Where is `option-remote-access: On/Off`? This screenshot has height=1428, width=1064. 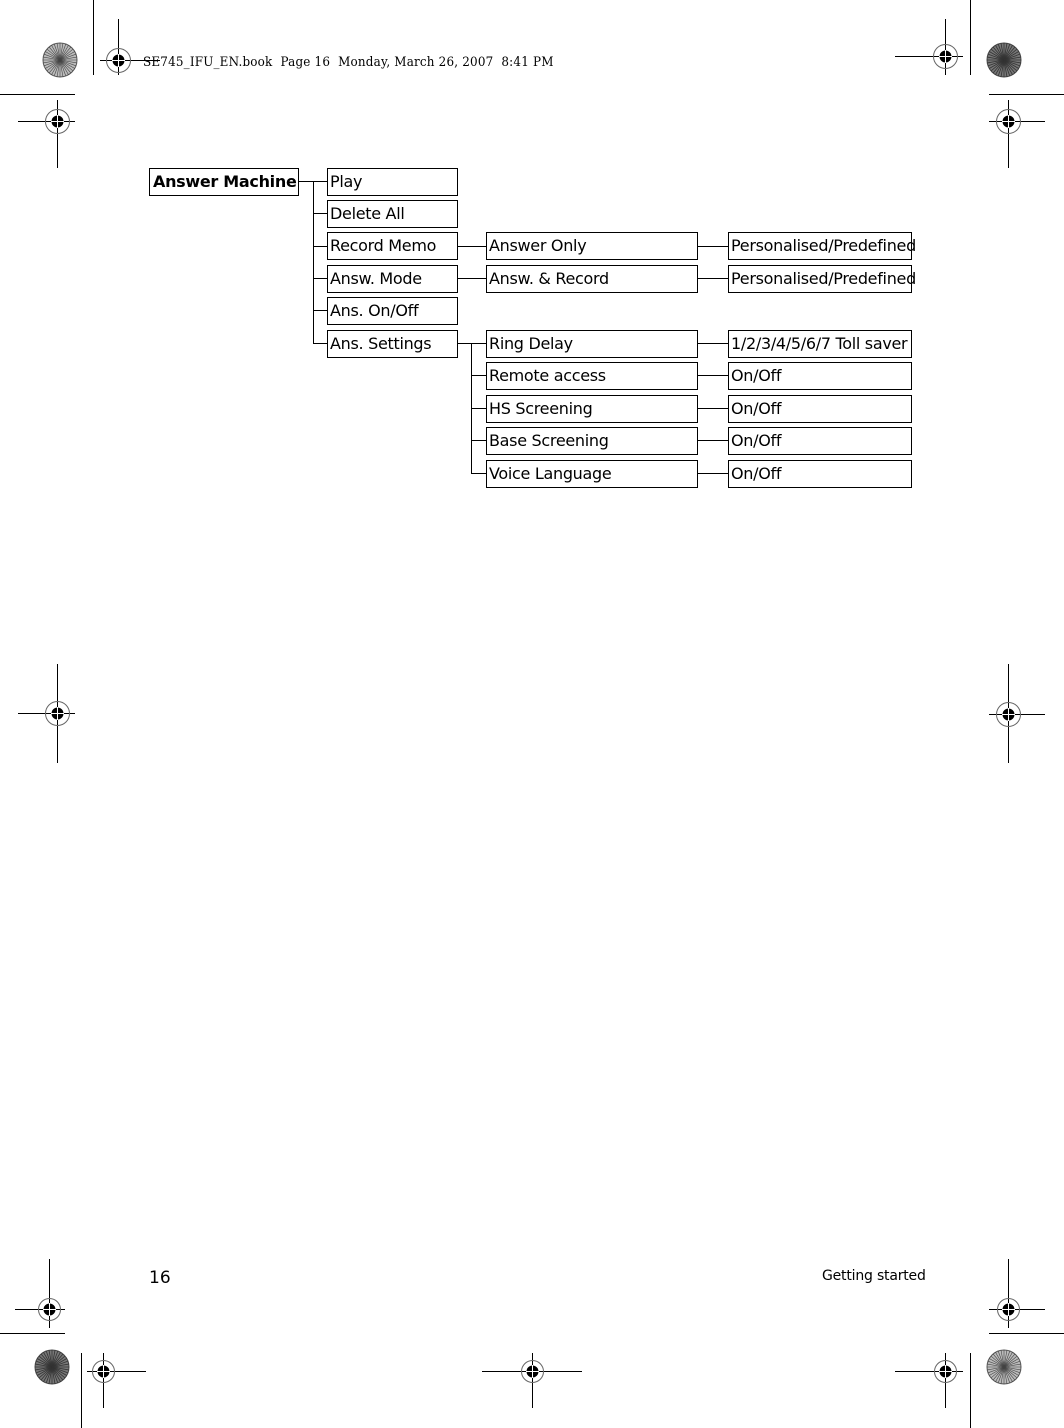
option-remote-access: On/Off is located at coordinates (820, 376).